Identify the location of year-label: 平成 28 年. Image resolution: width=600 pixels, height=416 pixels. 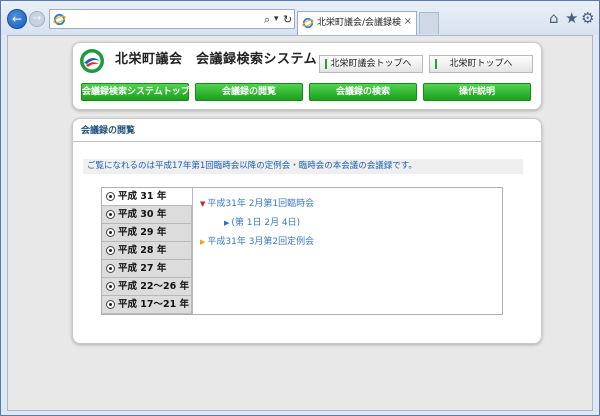
(142, 250).